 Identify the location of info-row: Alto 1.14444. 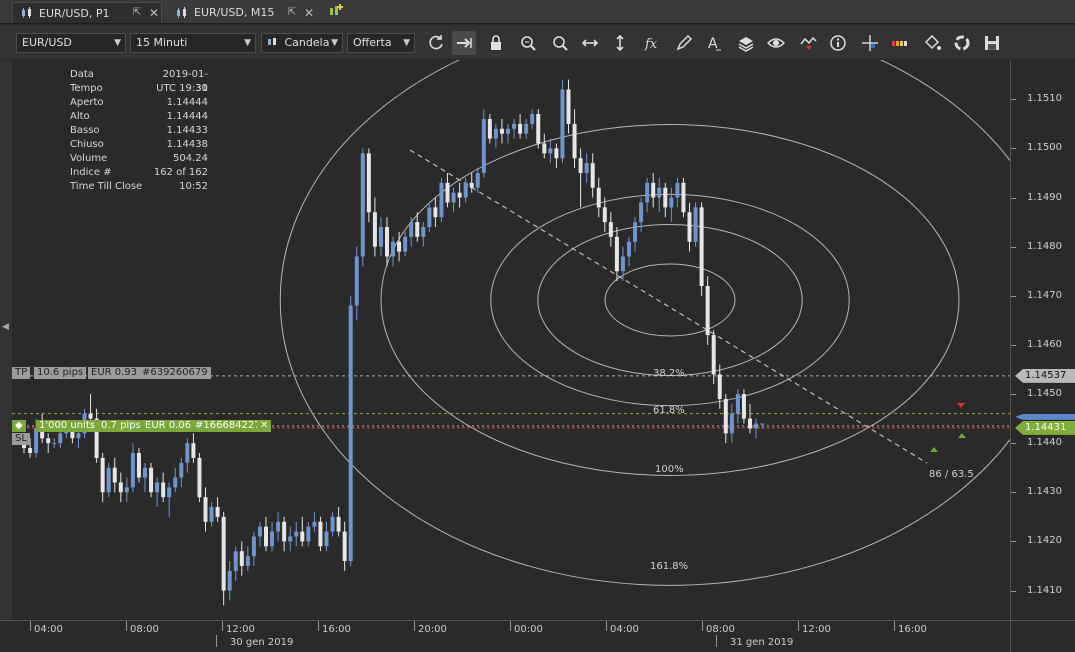
(139, 117).